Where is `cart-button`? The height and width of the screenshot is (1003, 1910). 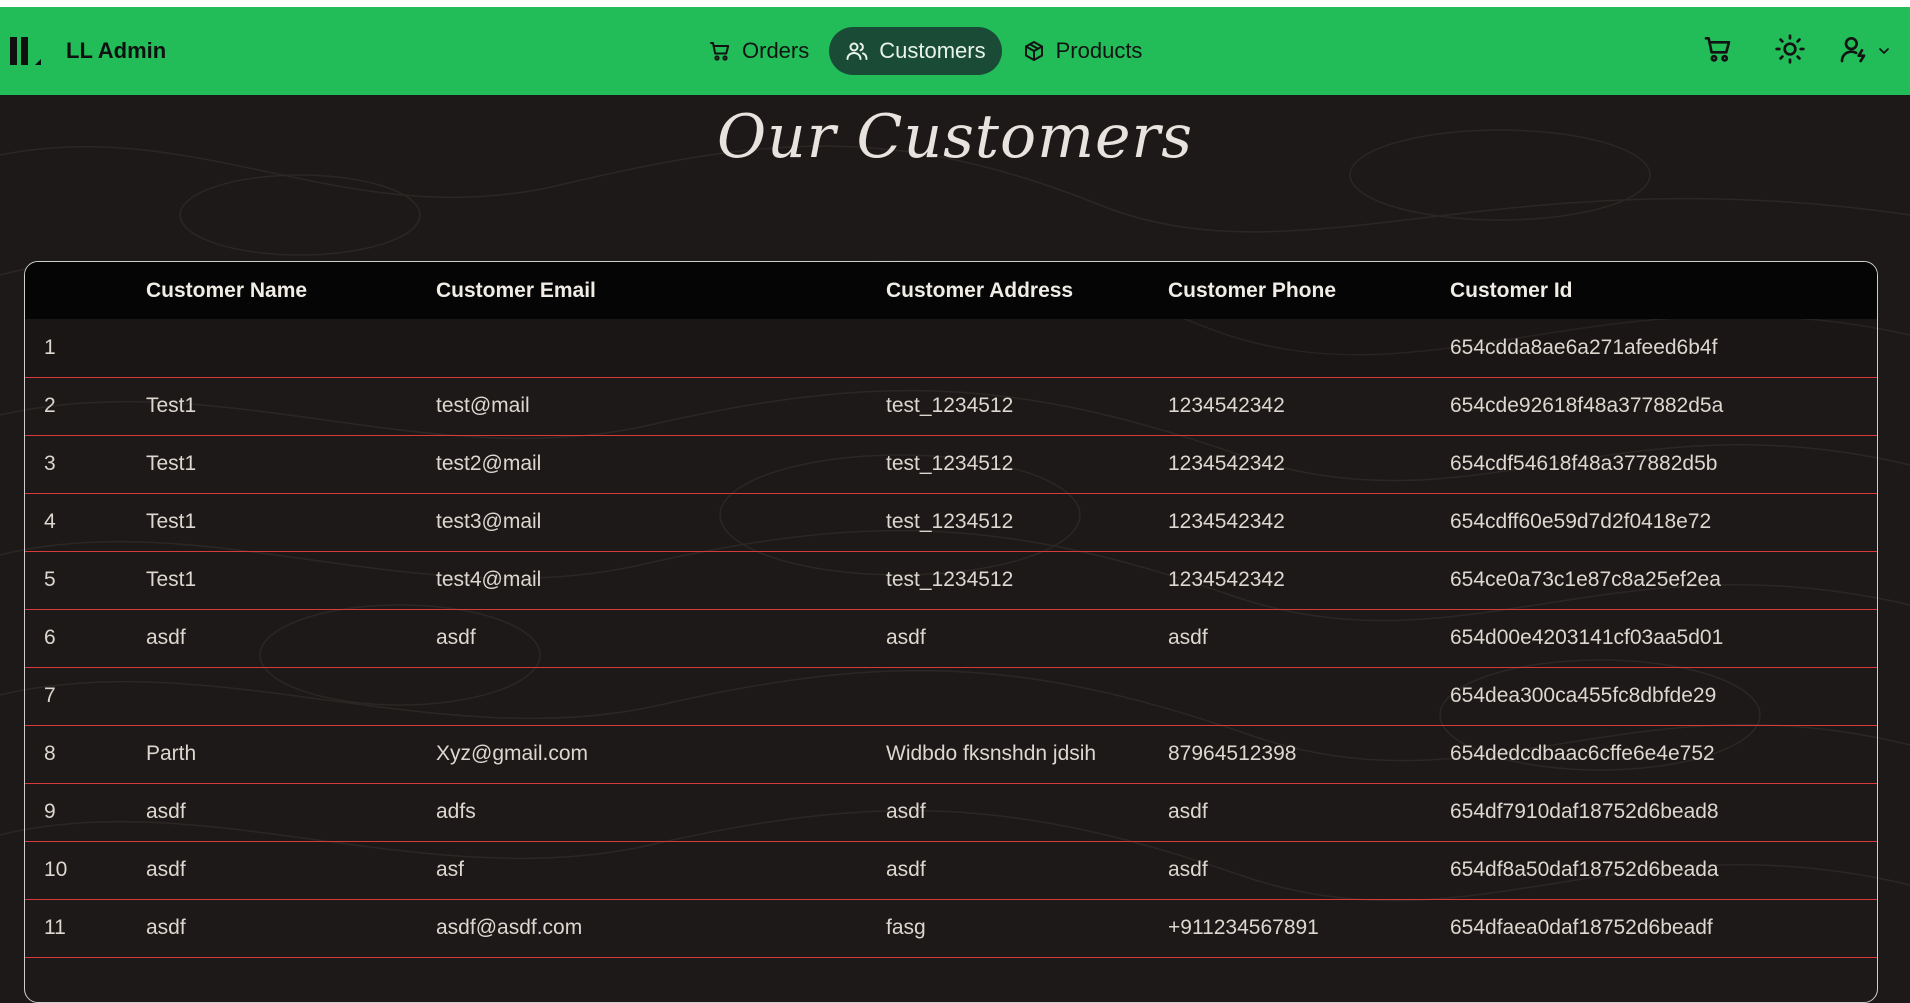 cart-button is located at coordinates (1718, 51).